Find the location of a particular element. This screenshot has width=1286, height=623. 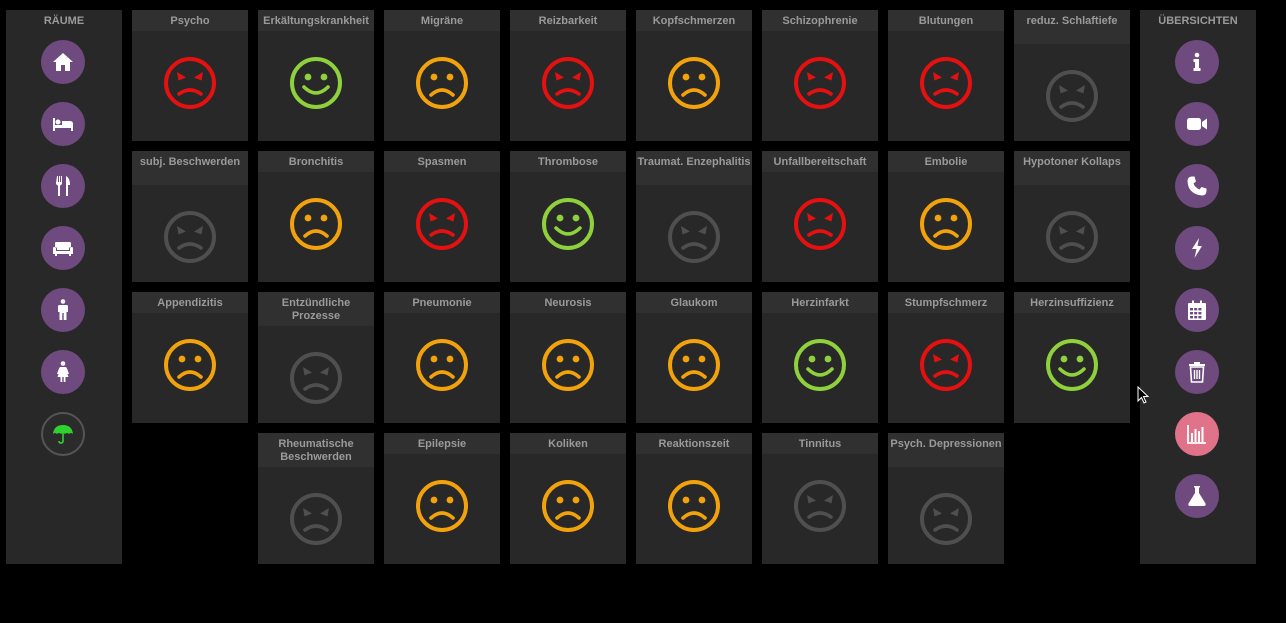

symptom-tile-title: Epilepsie is located at coordinates (442, 443).